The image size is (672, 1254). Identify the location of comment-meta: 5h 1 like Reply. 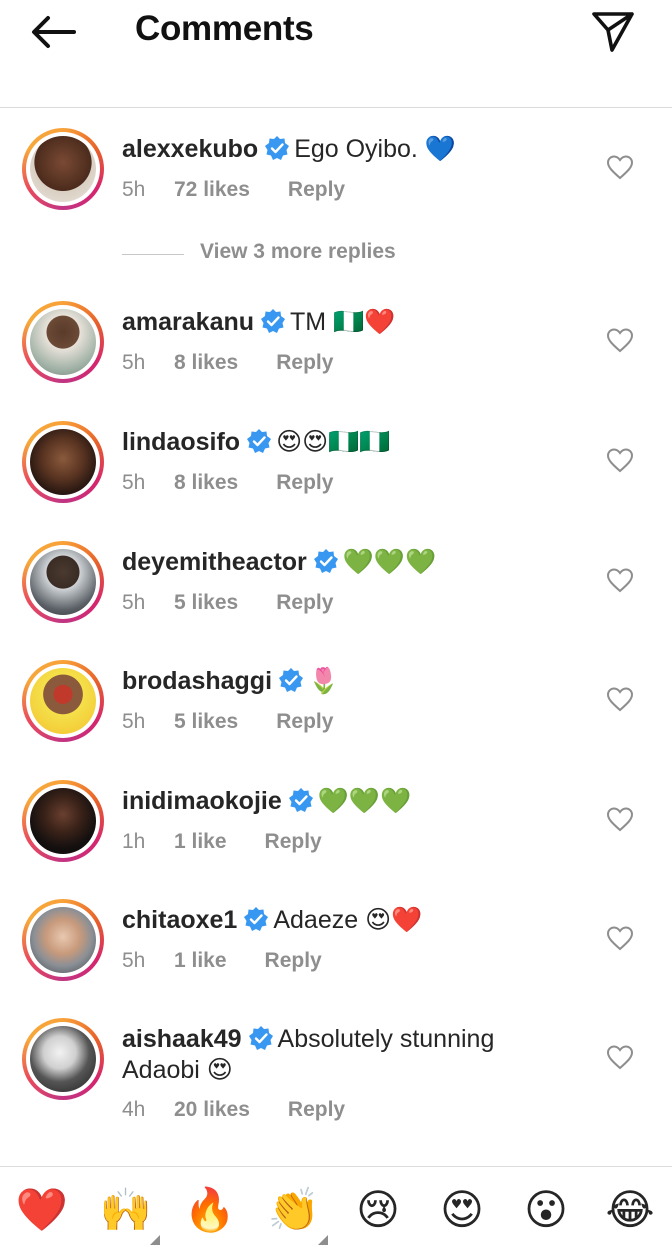
(222, 961).